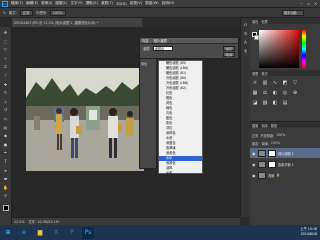 This screenshot has height=240, width=320. What do you see at coordinates (6, 161) in the screenshot?
I see `type-tool-icon: T` at bounding box center [6, 161].